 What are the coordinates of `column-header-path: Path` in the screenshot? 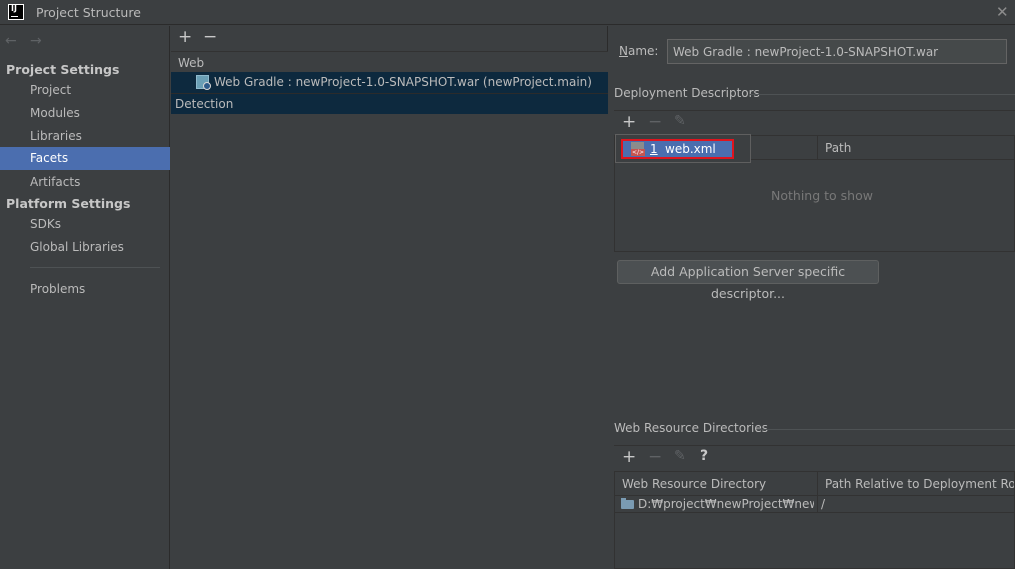 It's located at (916, 148).